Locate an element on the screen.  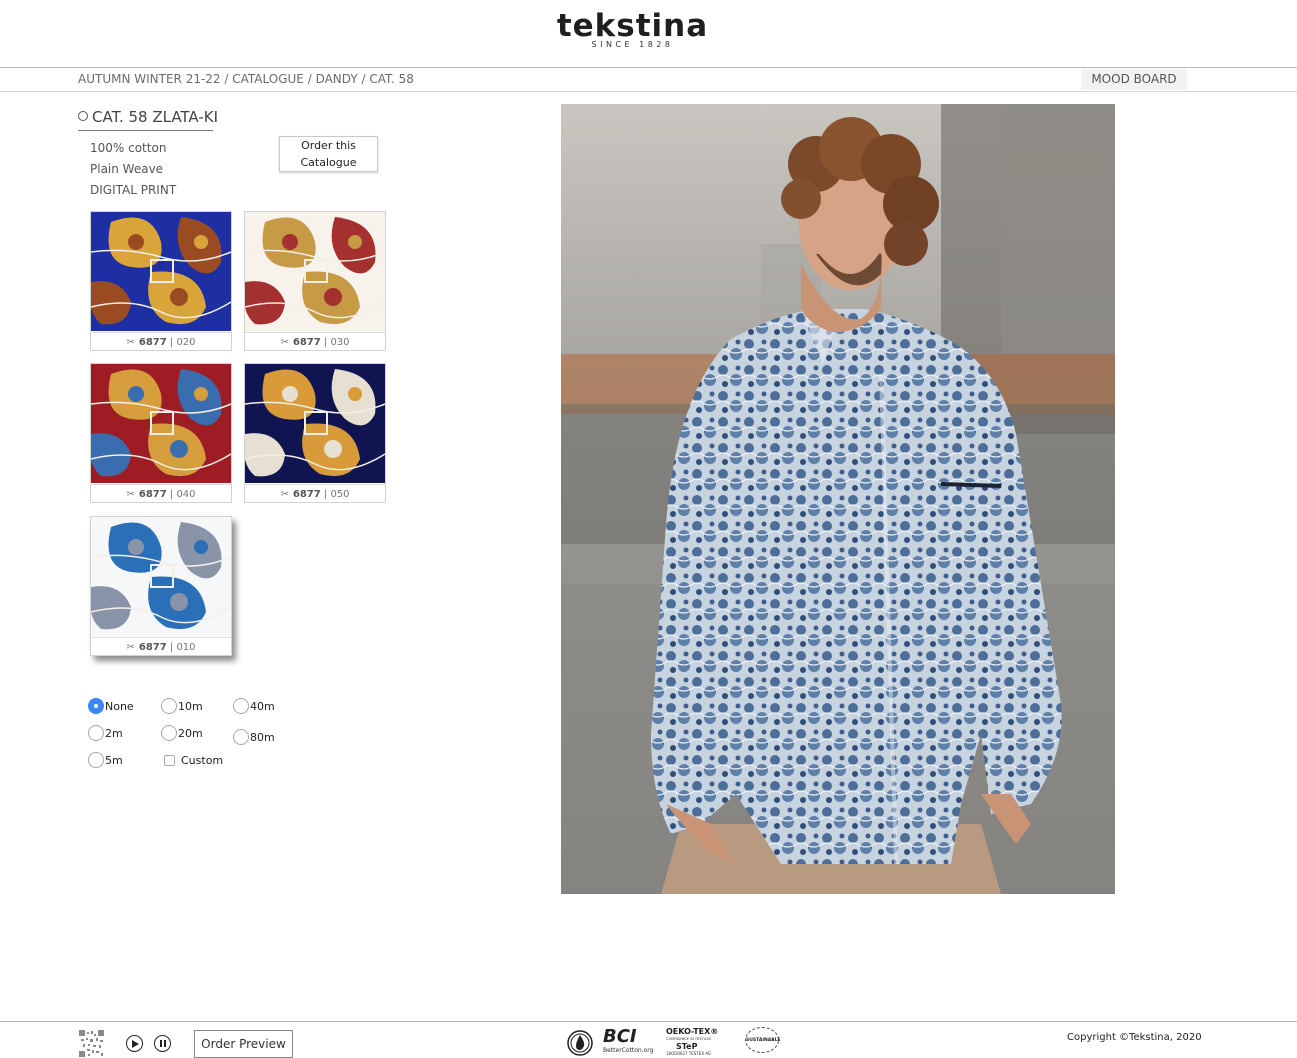
swatch-caption: ✂ 6877 | 010 is located at coordinates (161, 646).